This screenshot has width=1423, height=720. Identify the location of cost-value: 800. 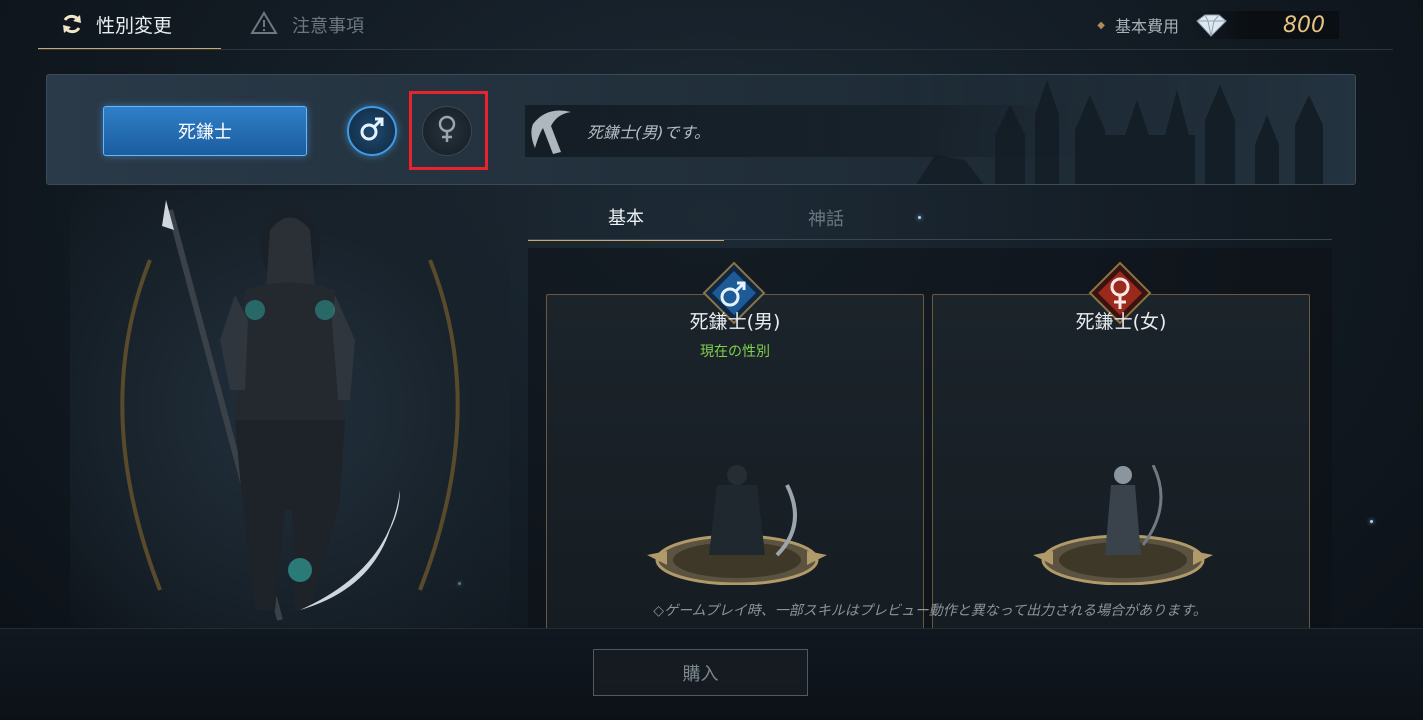
(1304, 25).